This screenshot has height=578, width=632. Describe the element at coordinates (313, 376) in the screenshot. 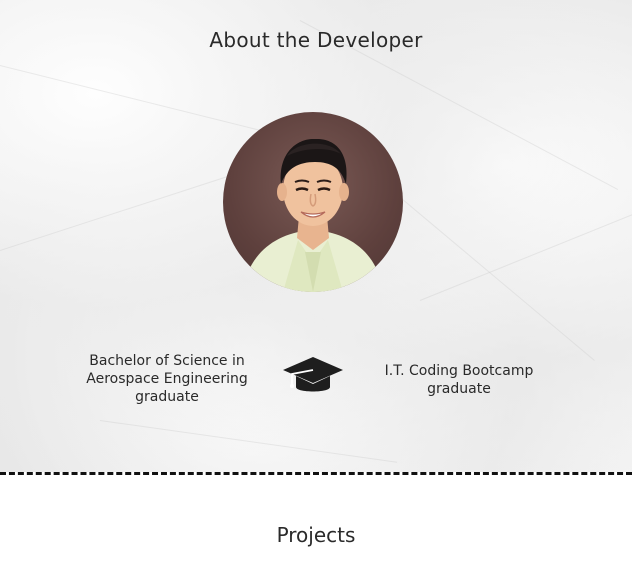

I see `graduation-cap-icon` at that location.